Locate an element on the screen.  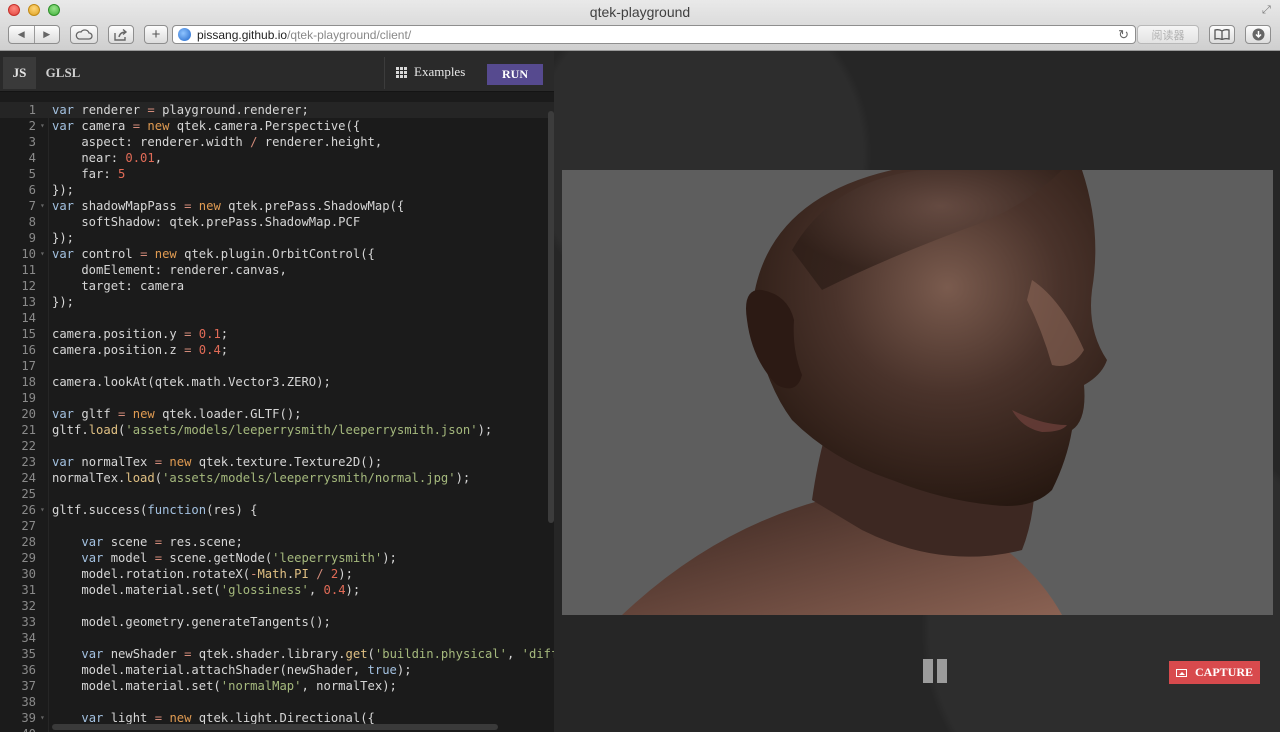
download-icon is located at coordinates (1258, 34).